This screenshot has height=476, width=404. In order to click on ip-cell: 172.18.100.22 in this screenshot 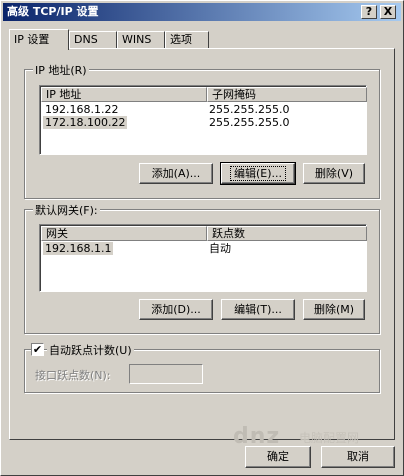, I will do `click(85, 122)`.